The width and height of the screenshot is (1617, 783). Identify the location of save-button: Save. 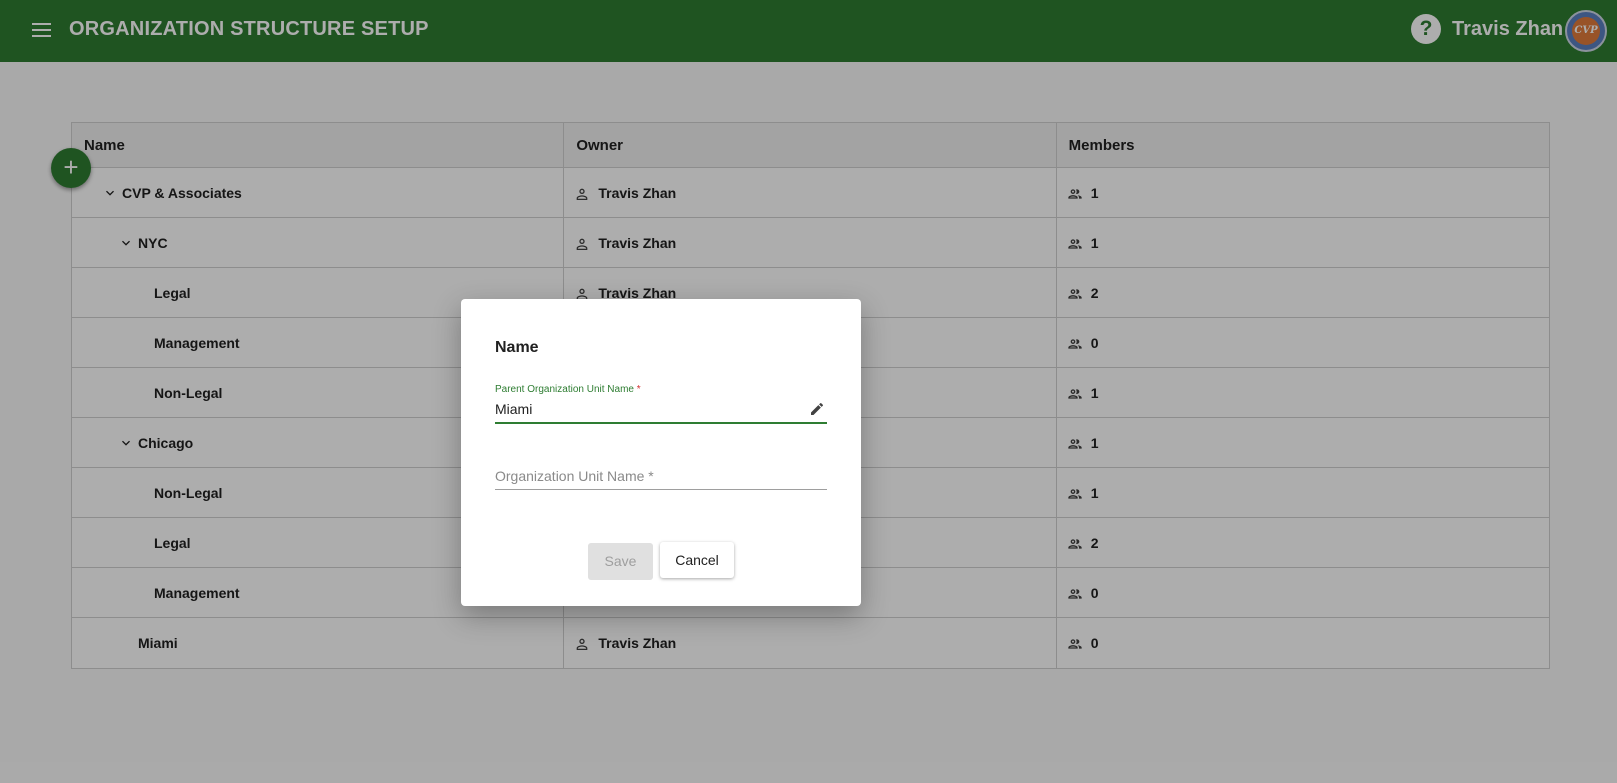
(620, 561).